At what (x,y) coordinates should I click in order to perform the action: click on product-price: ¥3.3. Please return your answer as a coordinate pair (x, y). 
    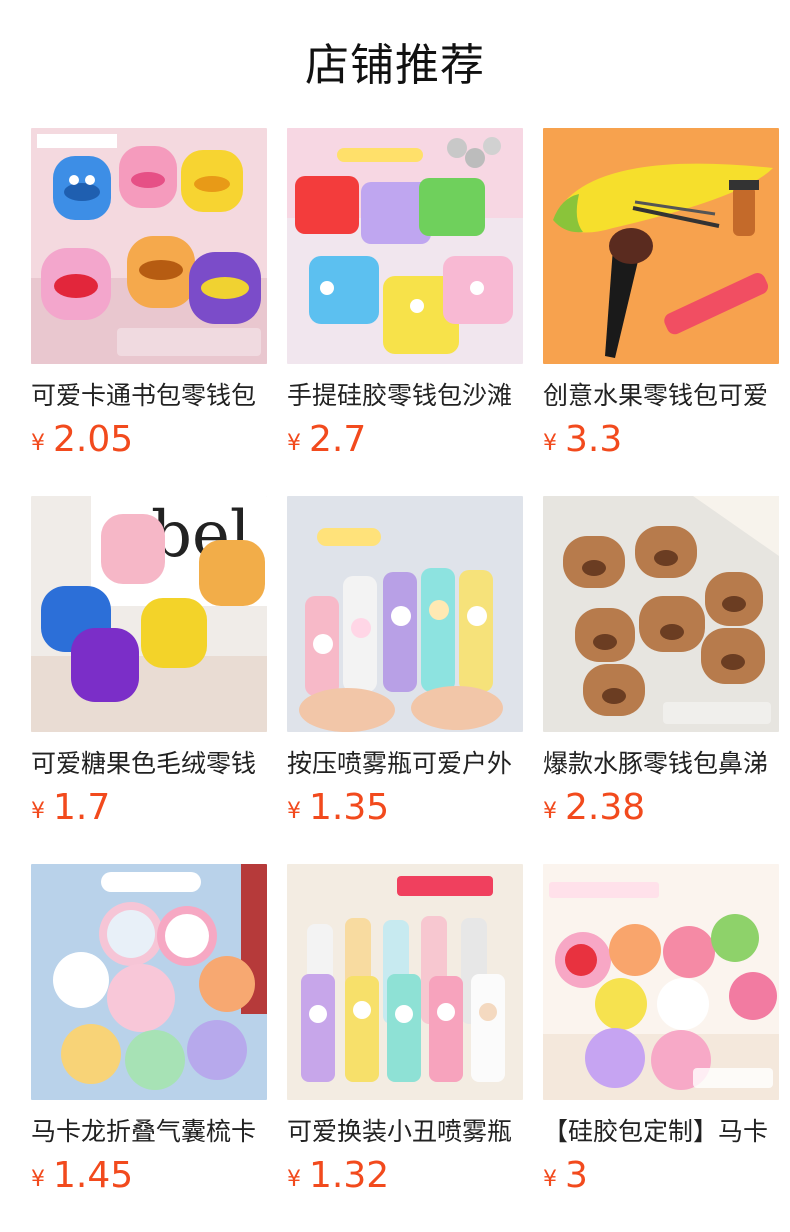
    Looking at the image, I should click on (661, 440).